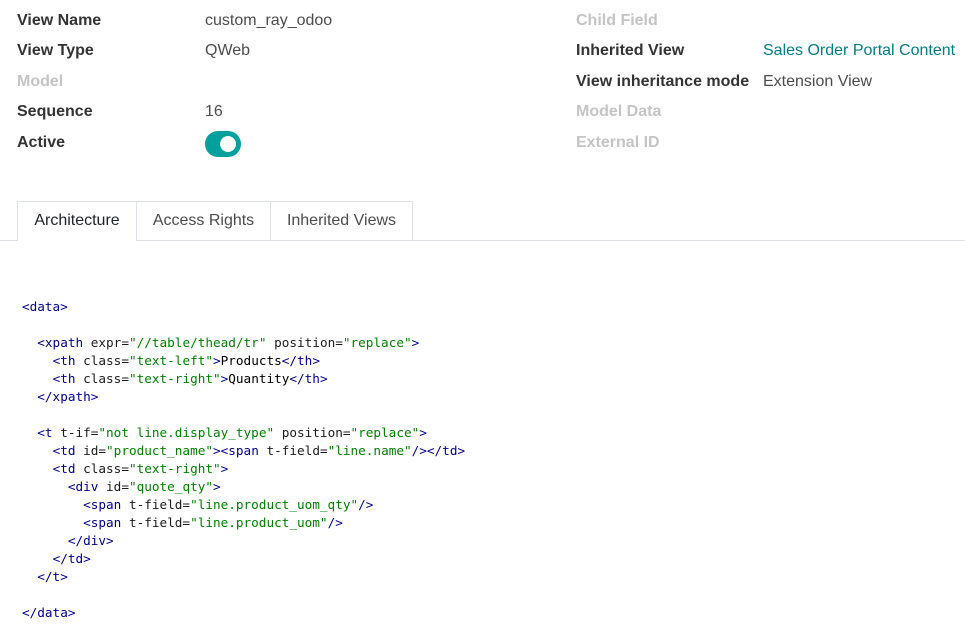 The height and width of the screenshot is (641, 965). I want to click on code-line: </div>, so click(90, 540).